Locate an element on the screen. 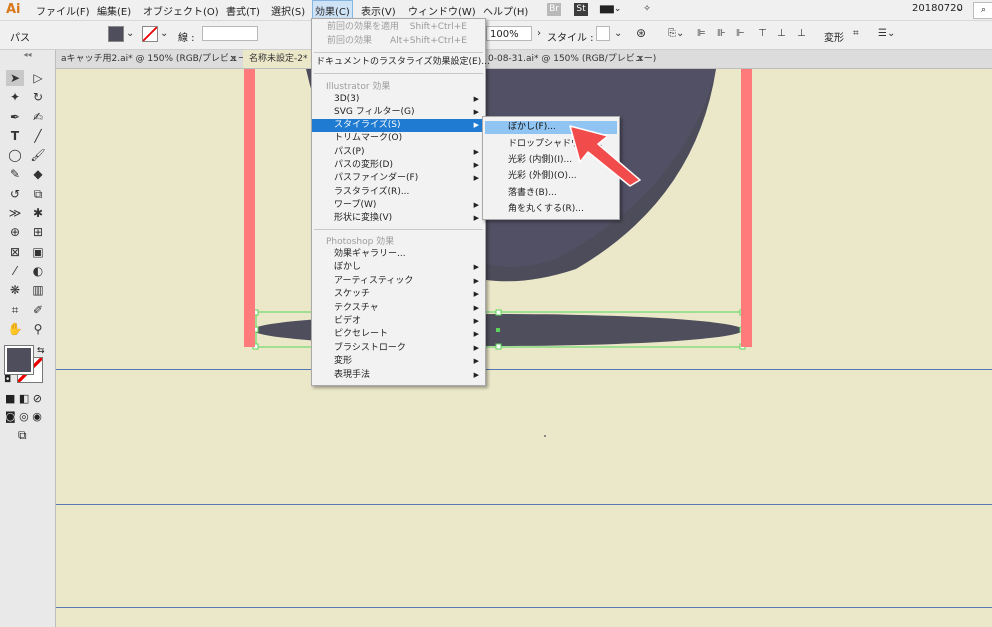  transform-link: 変形 is located at coordinates (834, 36).